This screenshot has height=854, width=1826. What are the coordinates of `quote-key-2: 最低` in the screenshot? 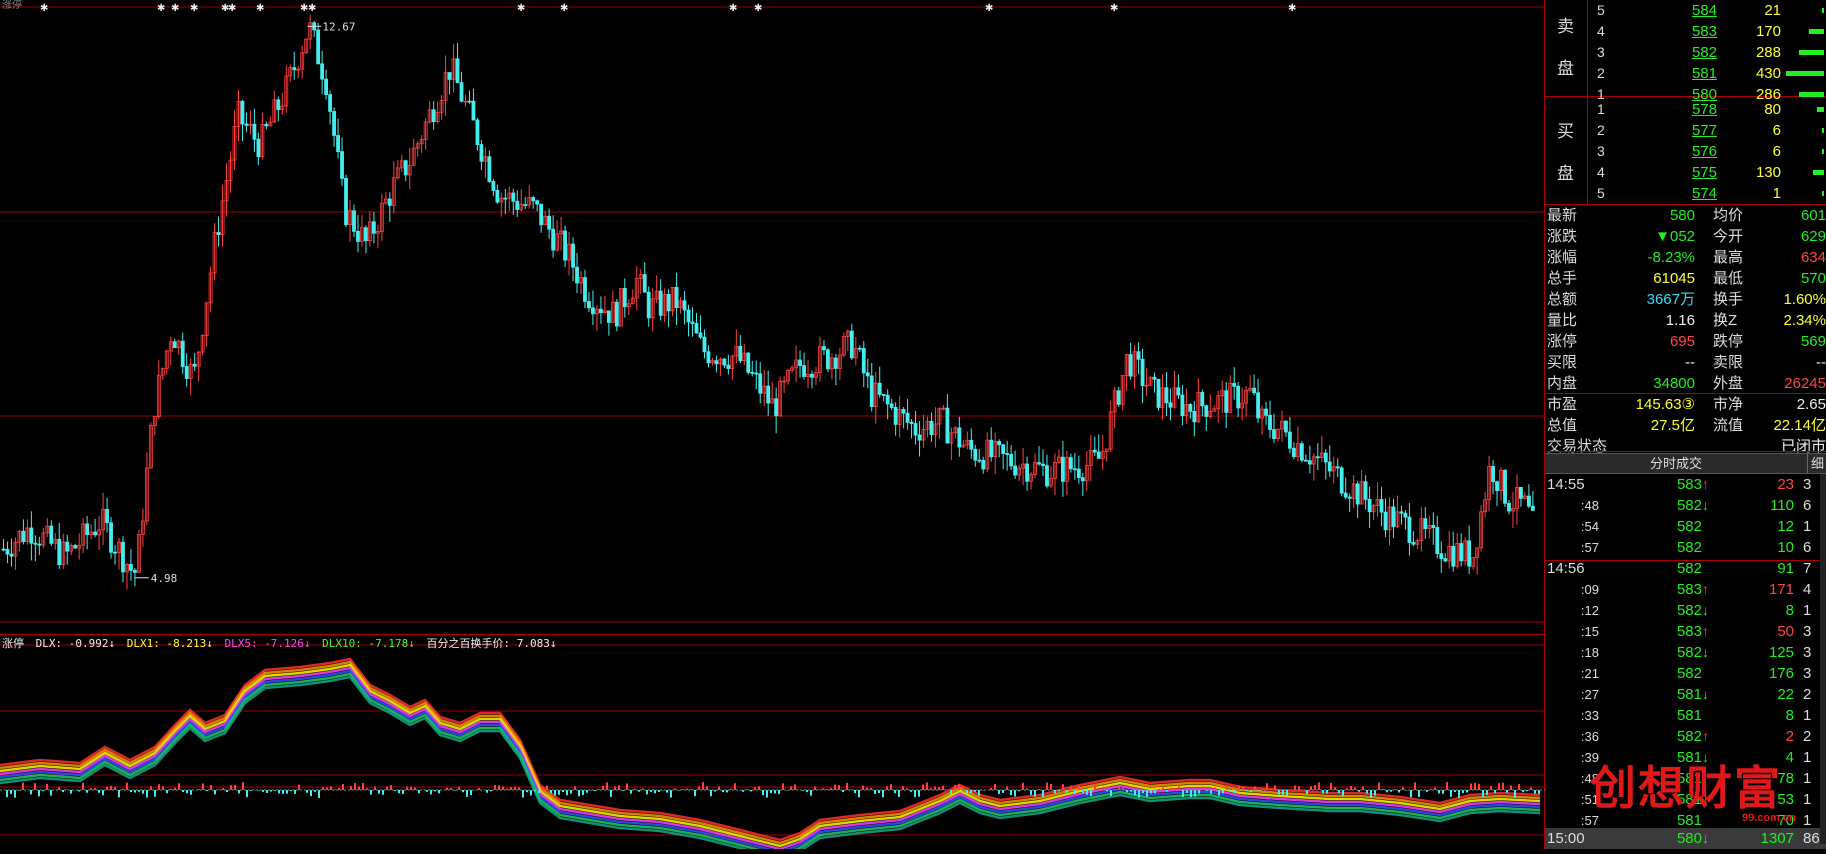 It's located at (1728, 278).